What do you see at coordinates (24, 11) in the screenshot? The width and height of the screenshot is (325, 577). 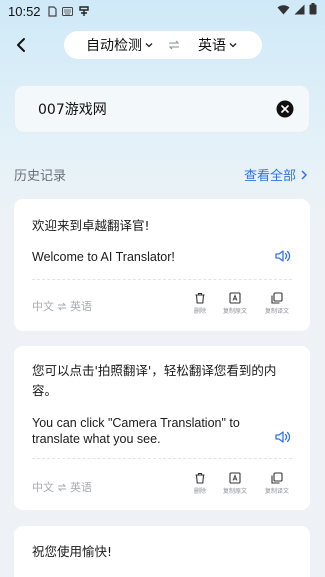 I see `status-time: 10:52` at bounding box center [24, 11].